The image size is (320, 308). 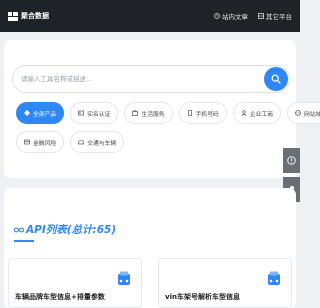 I want to click on api-card: 车辆品牌车型信息+排量参数, so click(x=75, y=283).